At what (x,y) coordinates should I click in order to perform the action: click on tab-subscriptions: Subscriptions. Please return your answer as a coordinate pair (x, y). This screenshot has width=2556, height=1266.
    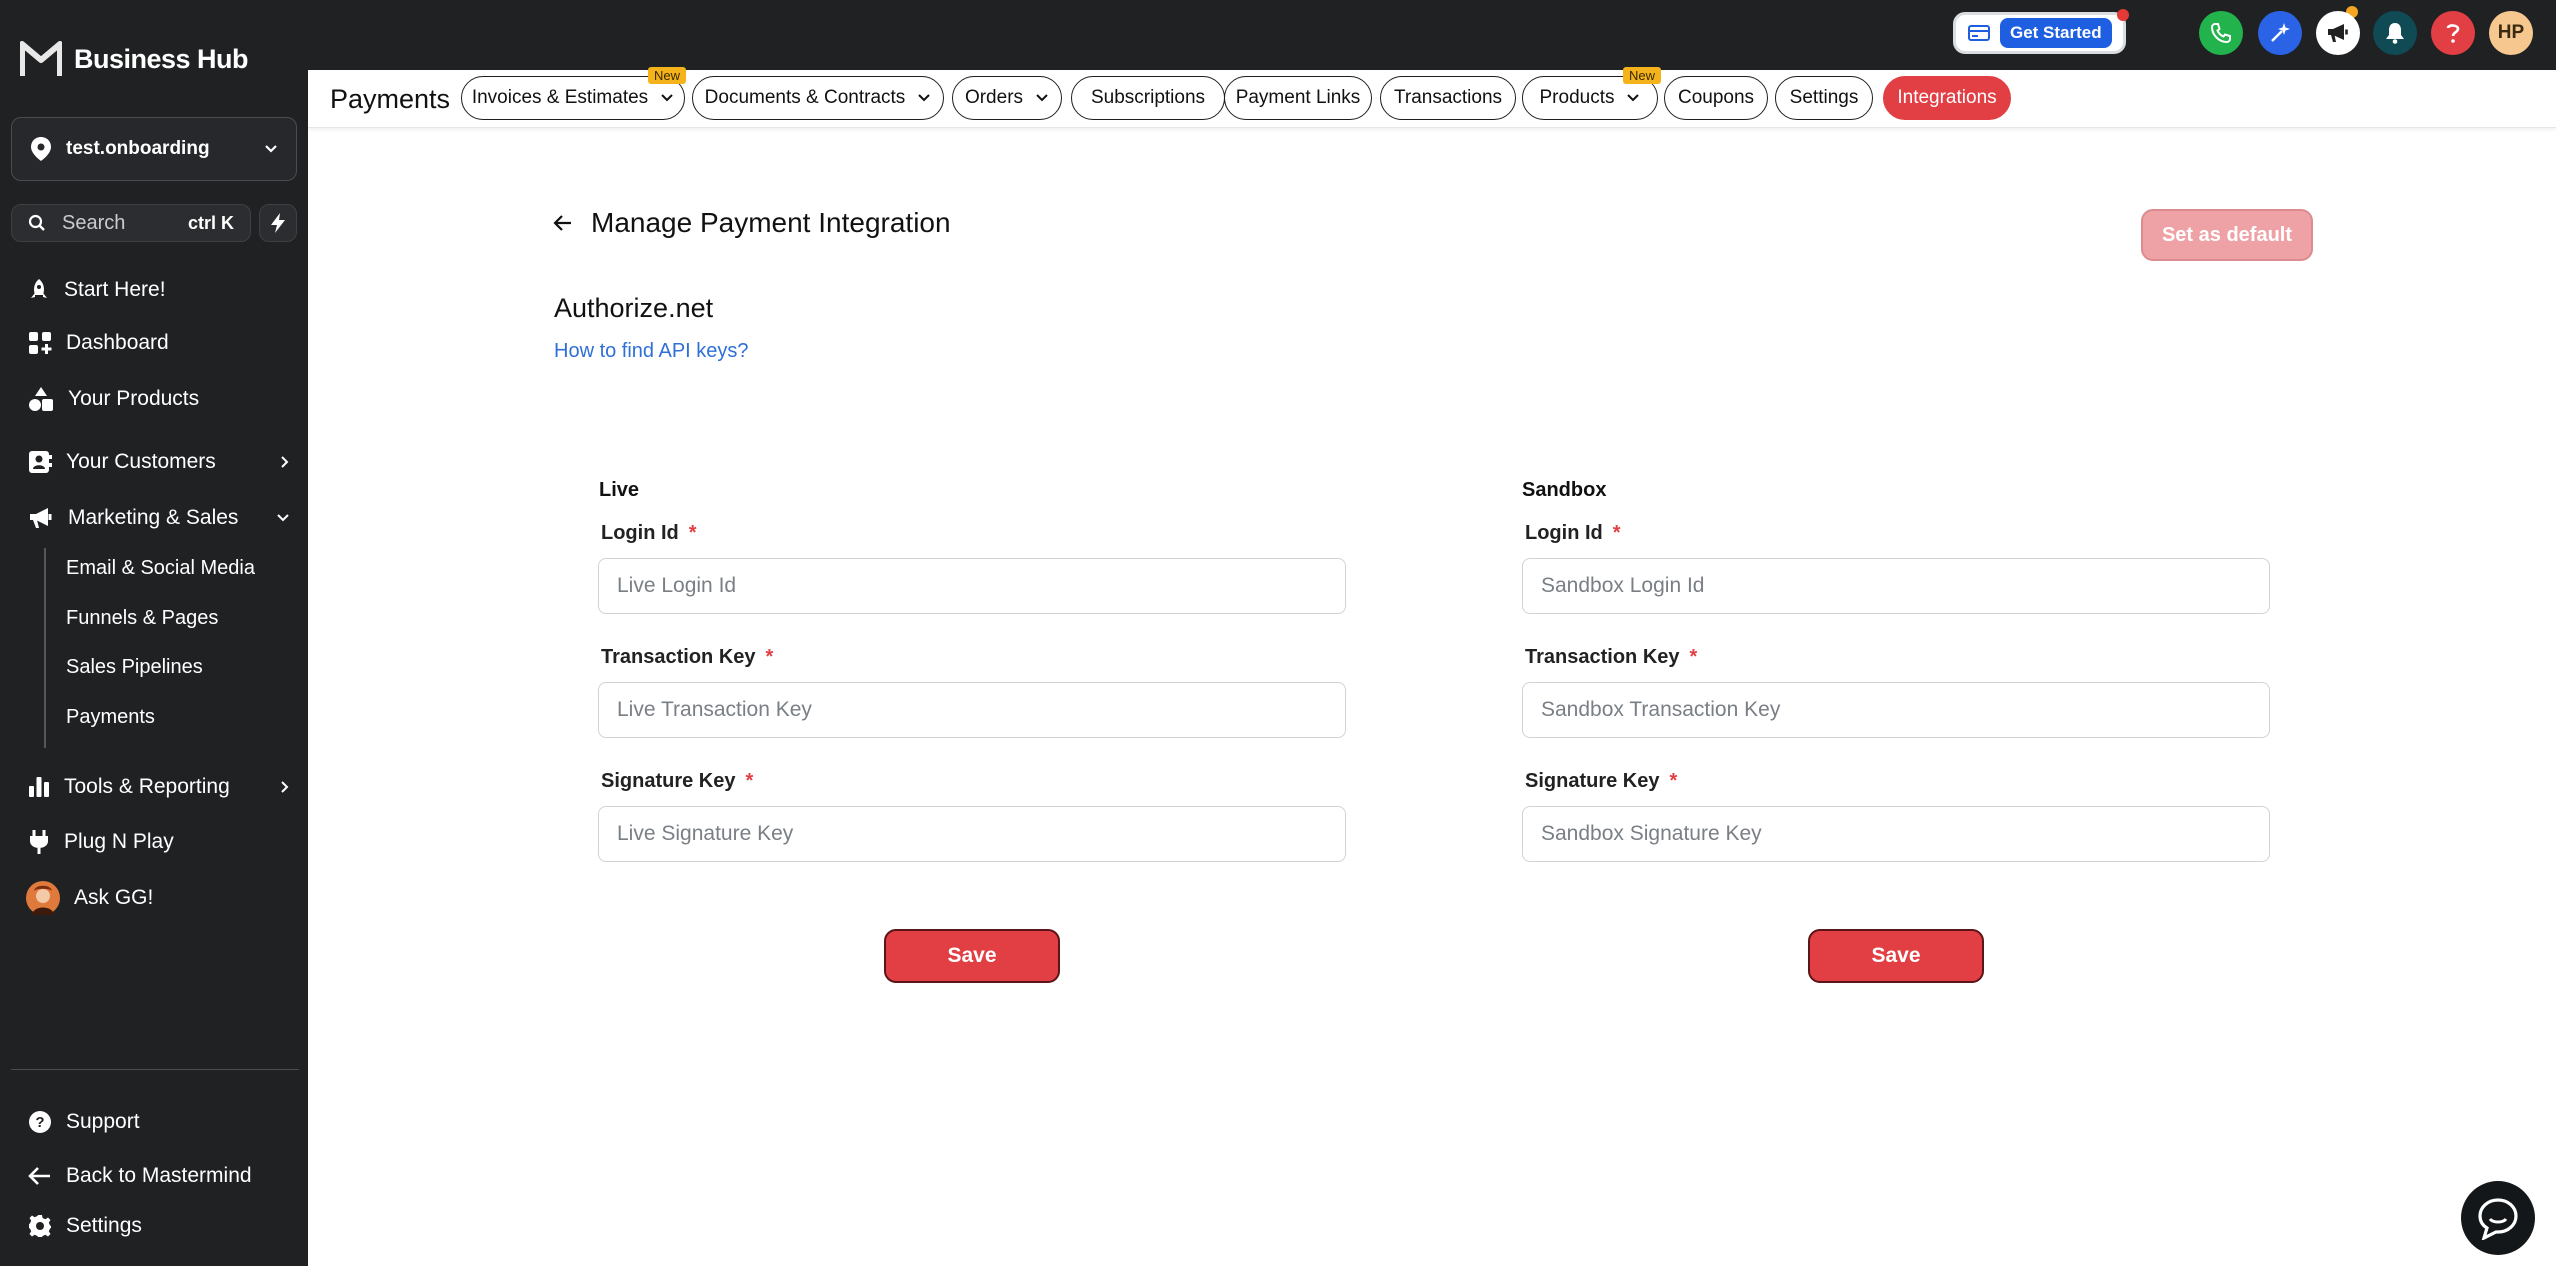
    Looking at the image, I should click on (1148, 98).